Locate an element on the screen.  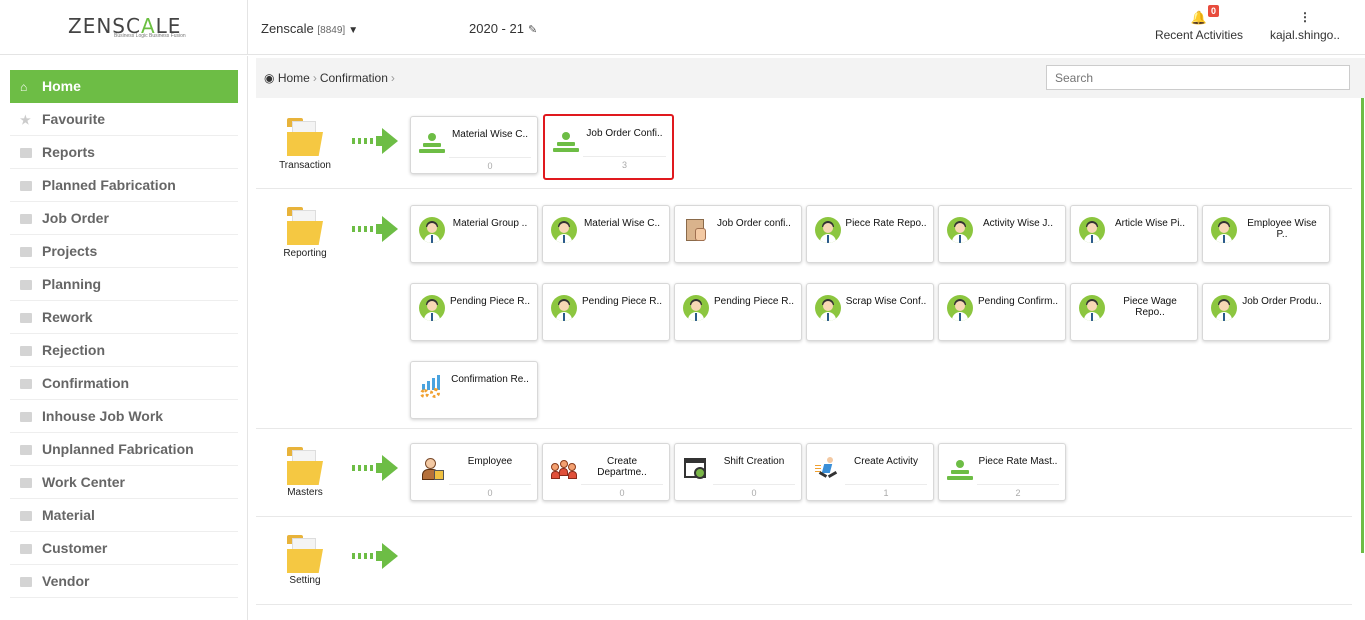
sidebar-item-home: ⌂ Home is located at coordinates (124, 86).